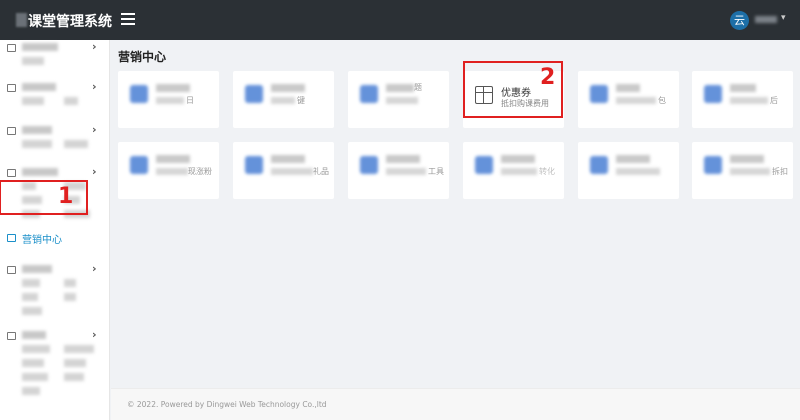  I want to click on marketing-card: 工具, so click(398, 170).